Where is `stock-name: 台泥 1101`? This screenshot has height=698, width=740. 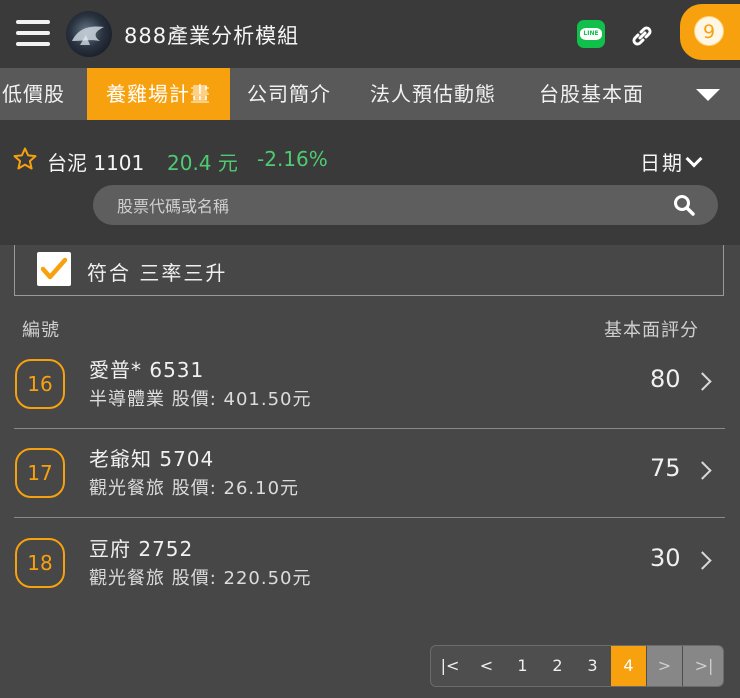 stock-name: 台泥 1101 is located at coordinates (96, 163).